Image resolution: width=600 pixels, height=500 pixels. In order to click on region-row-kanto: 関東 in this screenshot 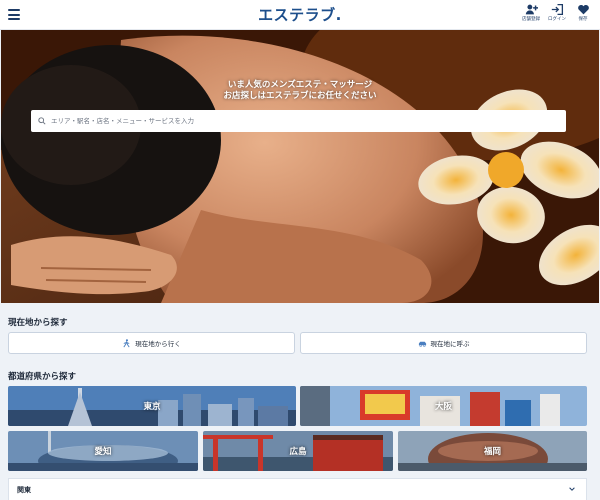, I will do `click(297, 489)`.